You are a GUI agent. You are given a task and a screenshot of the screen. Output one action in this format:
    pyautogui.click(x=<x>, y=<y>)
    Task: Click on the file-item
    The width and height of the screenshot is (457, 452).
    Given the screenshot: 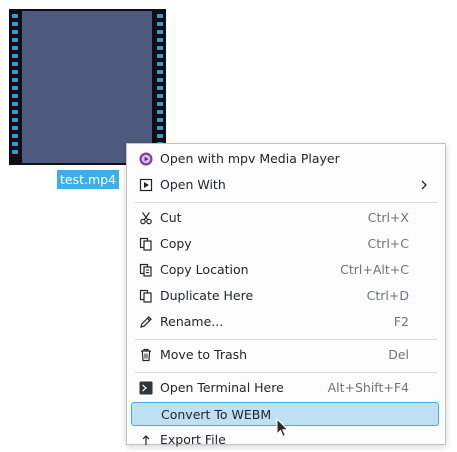 What is the action you would take?
    pyautogui.click(x=87, y=87)
    